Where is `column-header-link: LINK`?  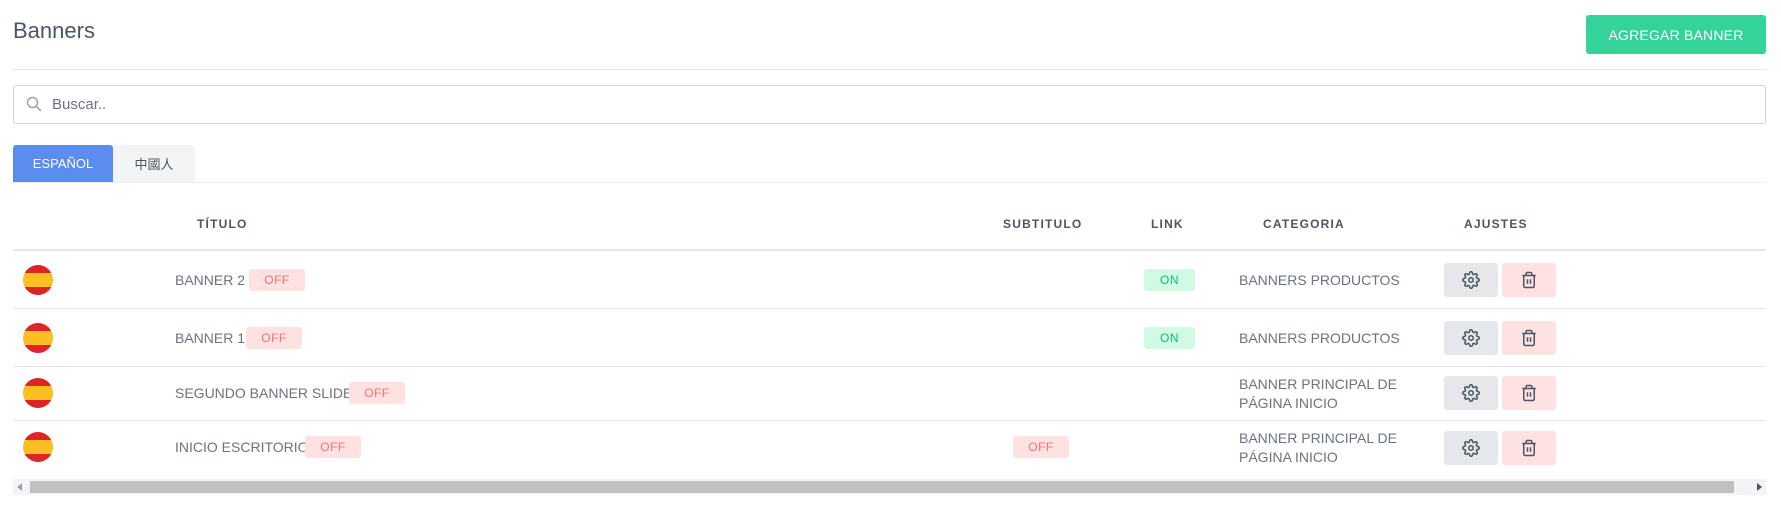 column-header-link: LINK is located at coordinates (1167, 224).